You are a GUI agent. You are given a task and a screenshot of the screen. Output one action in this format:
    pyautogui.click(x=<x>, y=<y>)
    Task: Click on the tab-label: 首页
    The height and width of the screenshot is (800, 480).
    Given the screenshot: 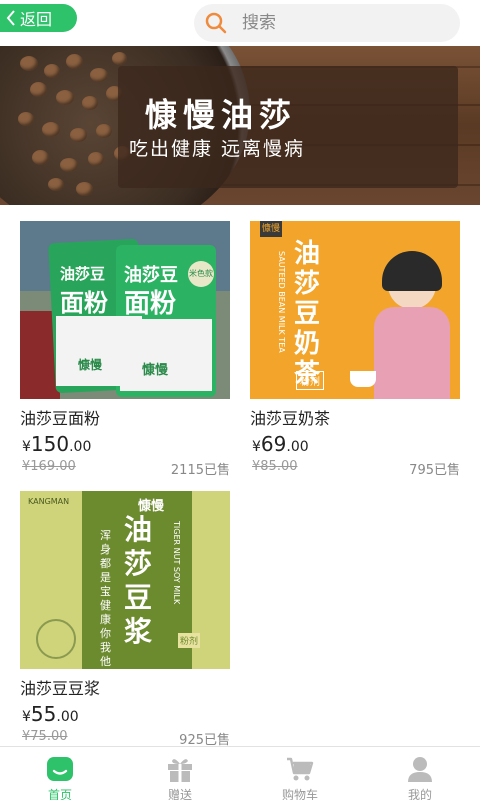 What is the action you would take?
    pyautogui.click(x=59, y=794)
    